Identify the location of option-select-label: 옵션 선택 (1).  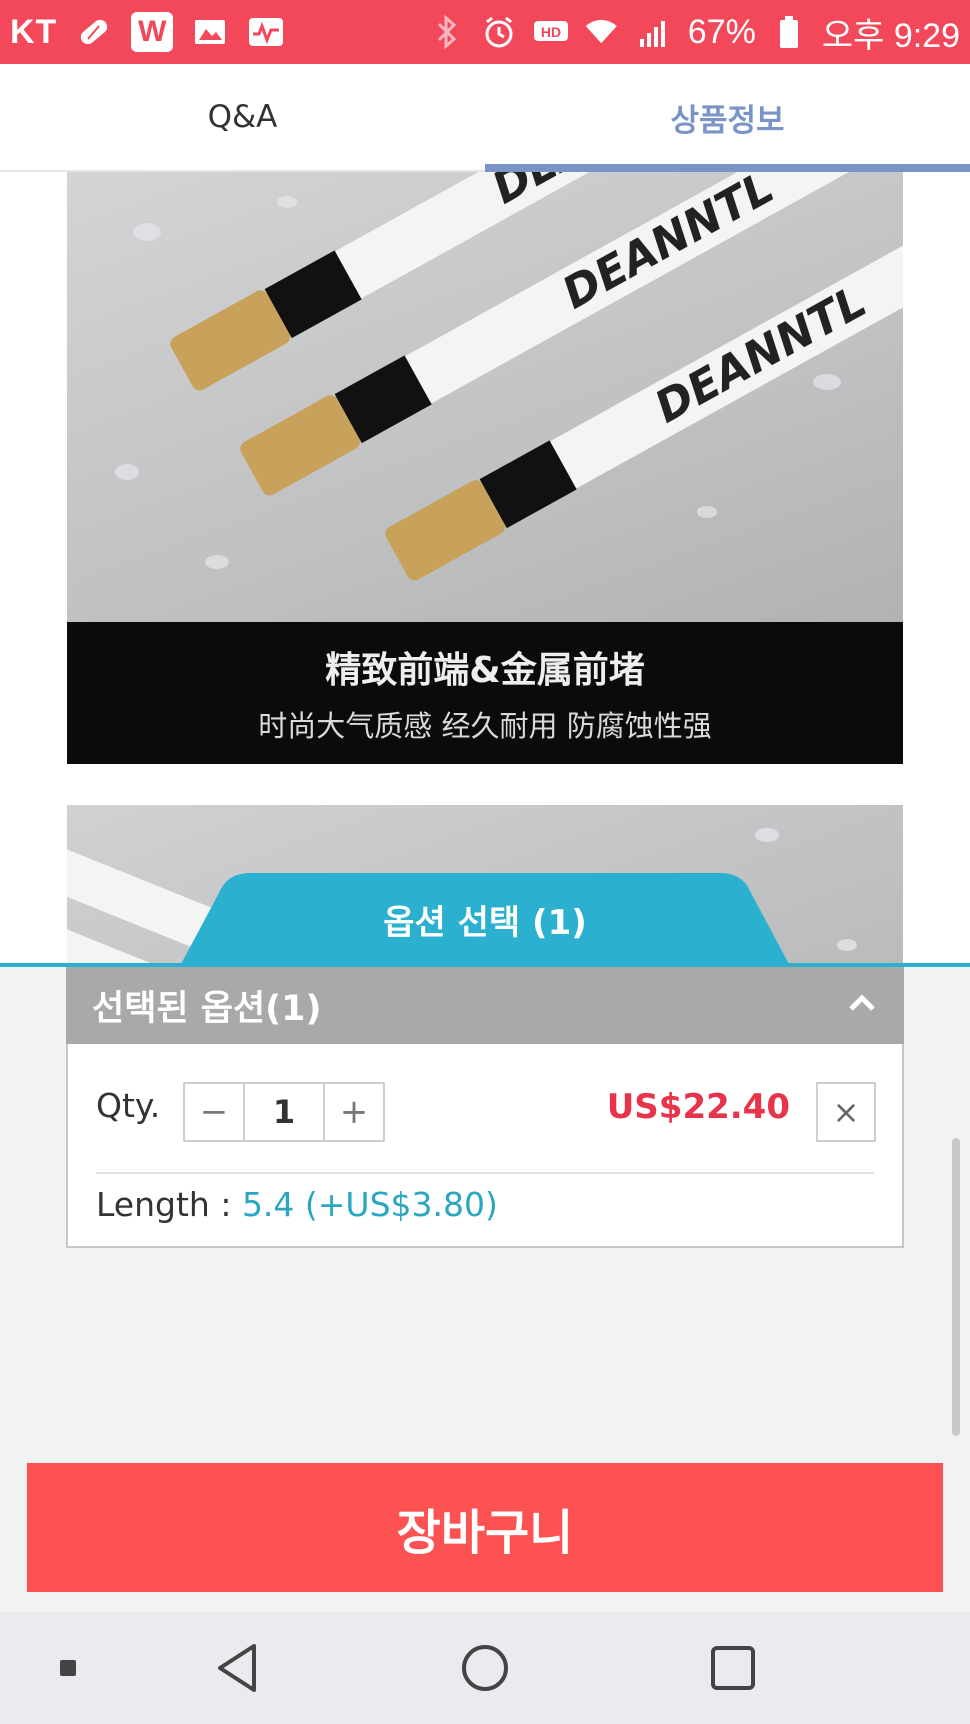
(485, 923).